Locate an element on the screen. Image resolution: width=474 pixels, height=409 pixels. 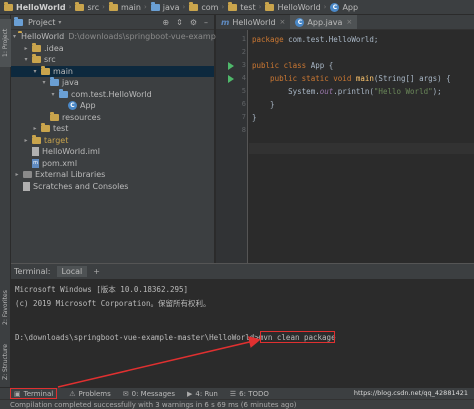
scratch-icon is located at coordinates (26, 186).